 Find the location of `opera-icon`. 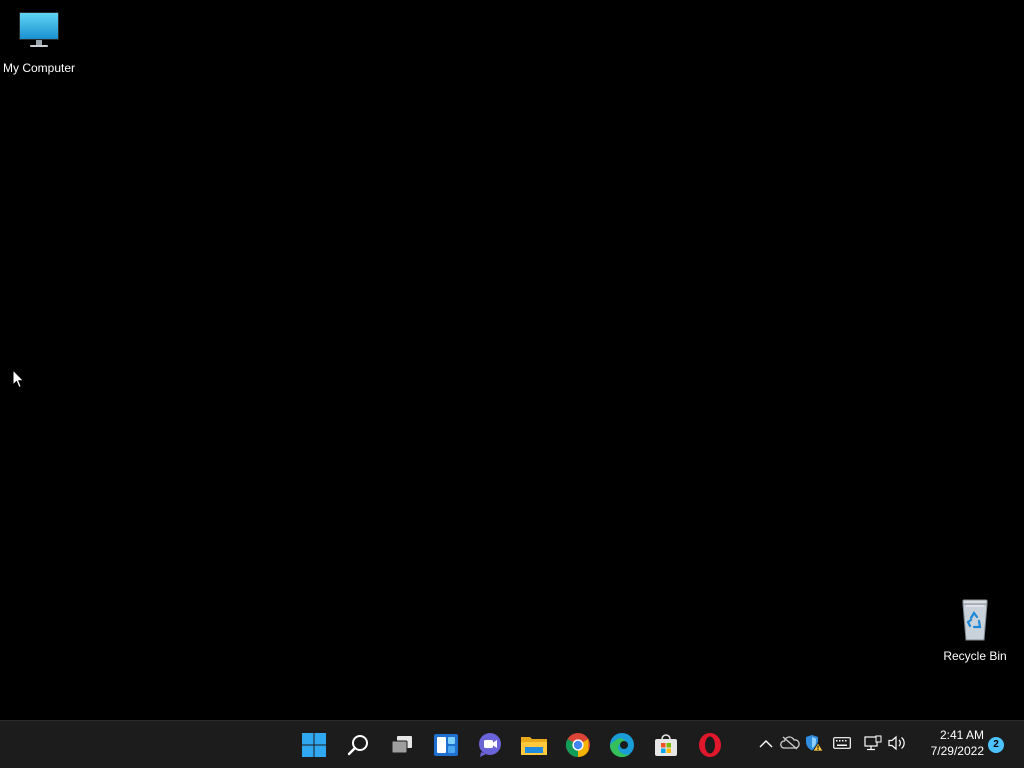

opera-icon is located at coordinates (710, 745).